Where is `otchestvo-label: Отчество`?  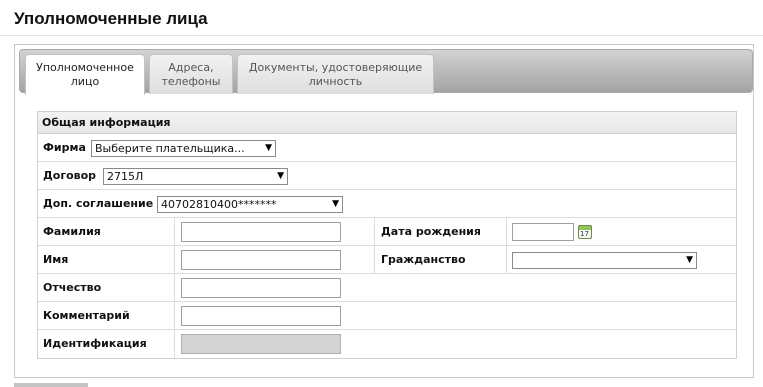
otchestvo-label: Отчество is located at coordinates (72, 287).